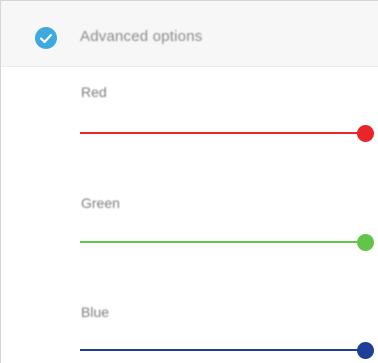  I want to click on red-slider-fill, so click(222, 133).